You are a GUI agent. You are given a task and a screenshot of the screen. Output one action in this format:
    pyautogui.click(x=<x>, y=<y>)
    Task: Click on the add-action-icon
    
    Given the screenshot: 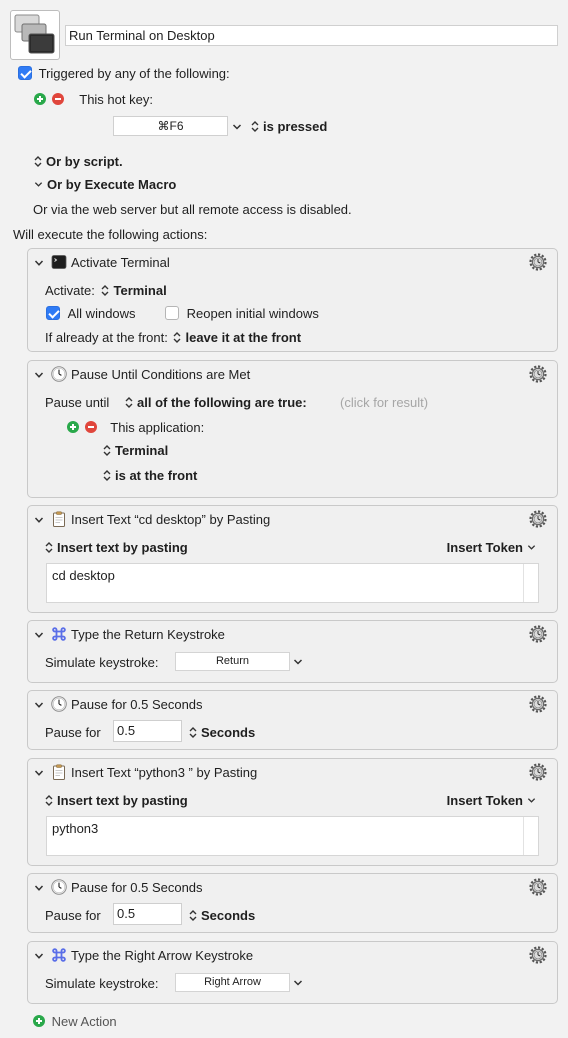 What is the action you would take?
    pyautogui.click(x=39, y=1021)
    